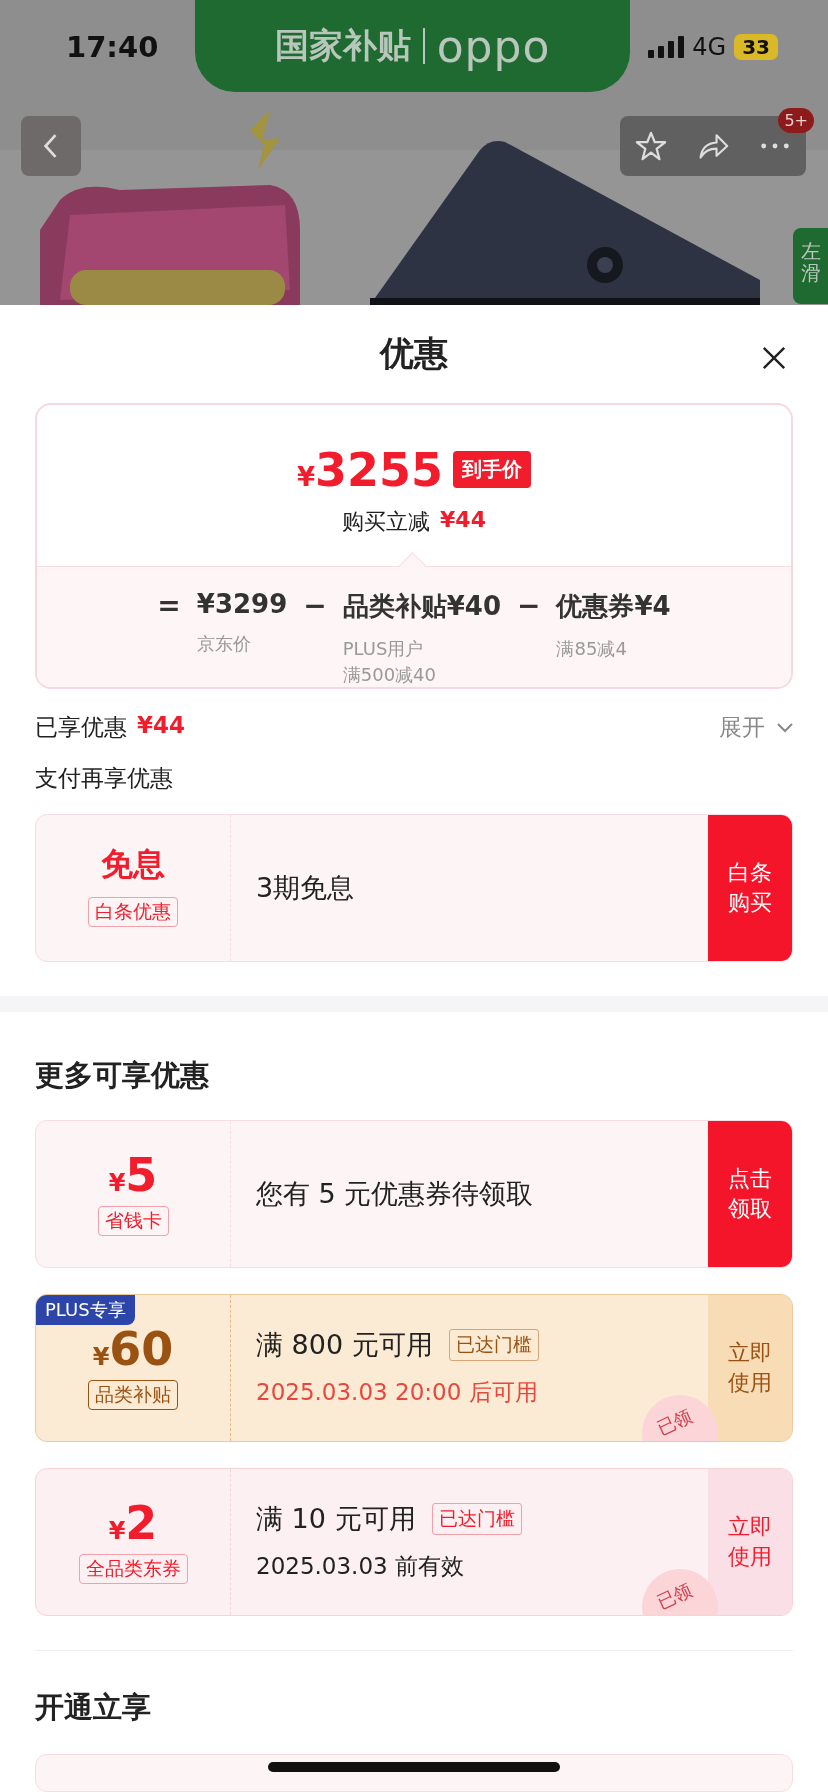 The height and width of the screenshot is (1792, 828). Describe the element at coordinates (122, 1075) in the screenshot. I see `section-title: 更多可享优惠` at that location.